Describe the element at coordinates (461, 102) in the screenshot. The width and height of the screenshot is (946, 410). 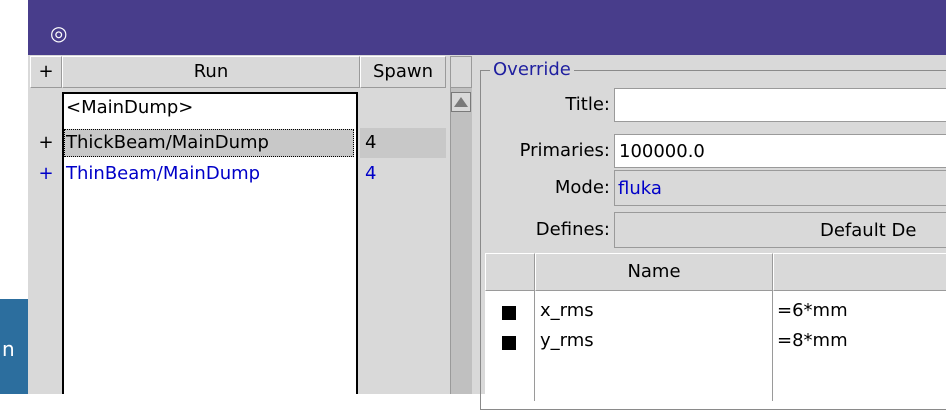
I see `scroll-up-arrow-icon` at that location.